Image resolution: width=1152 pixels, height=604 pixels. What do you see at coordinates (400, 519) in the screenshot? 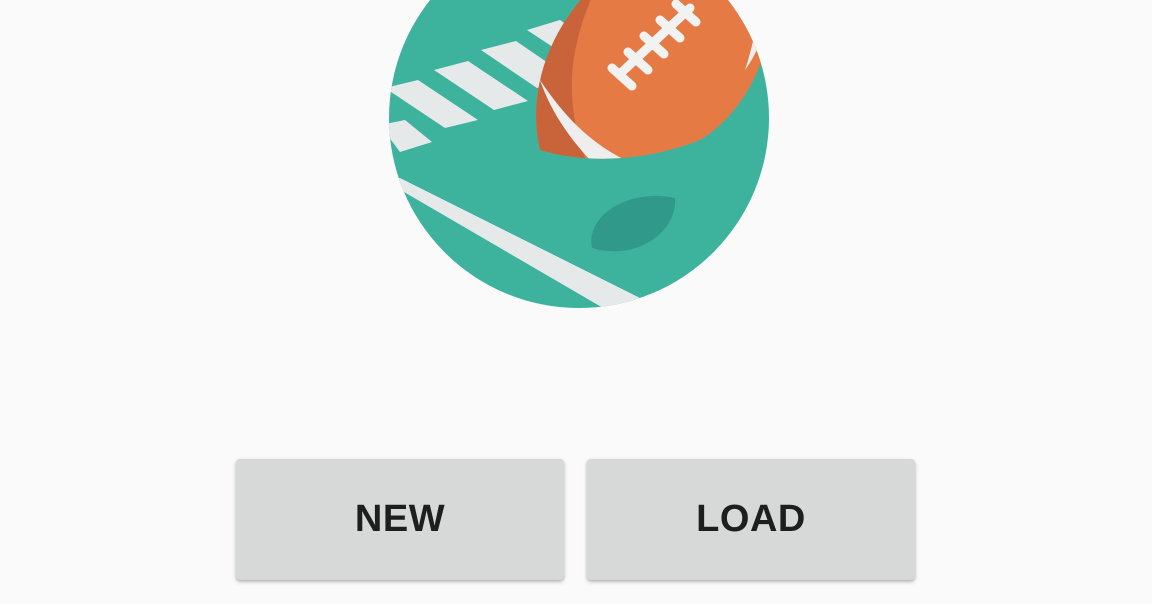
I see `new-button: NEW` at bounding box center [400, 519].